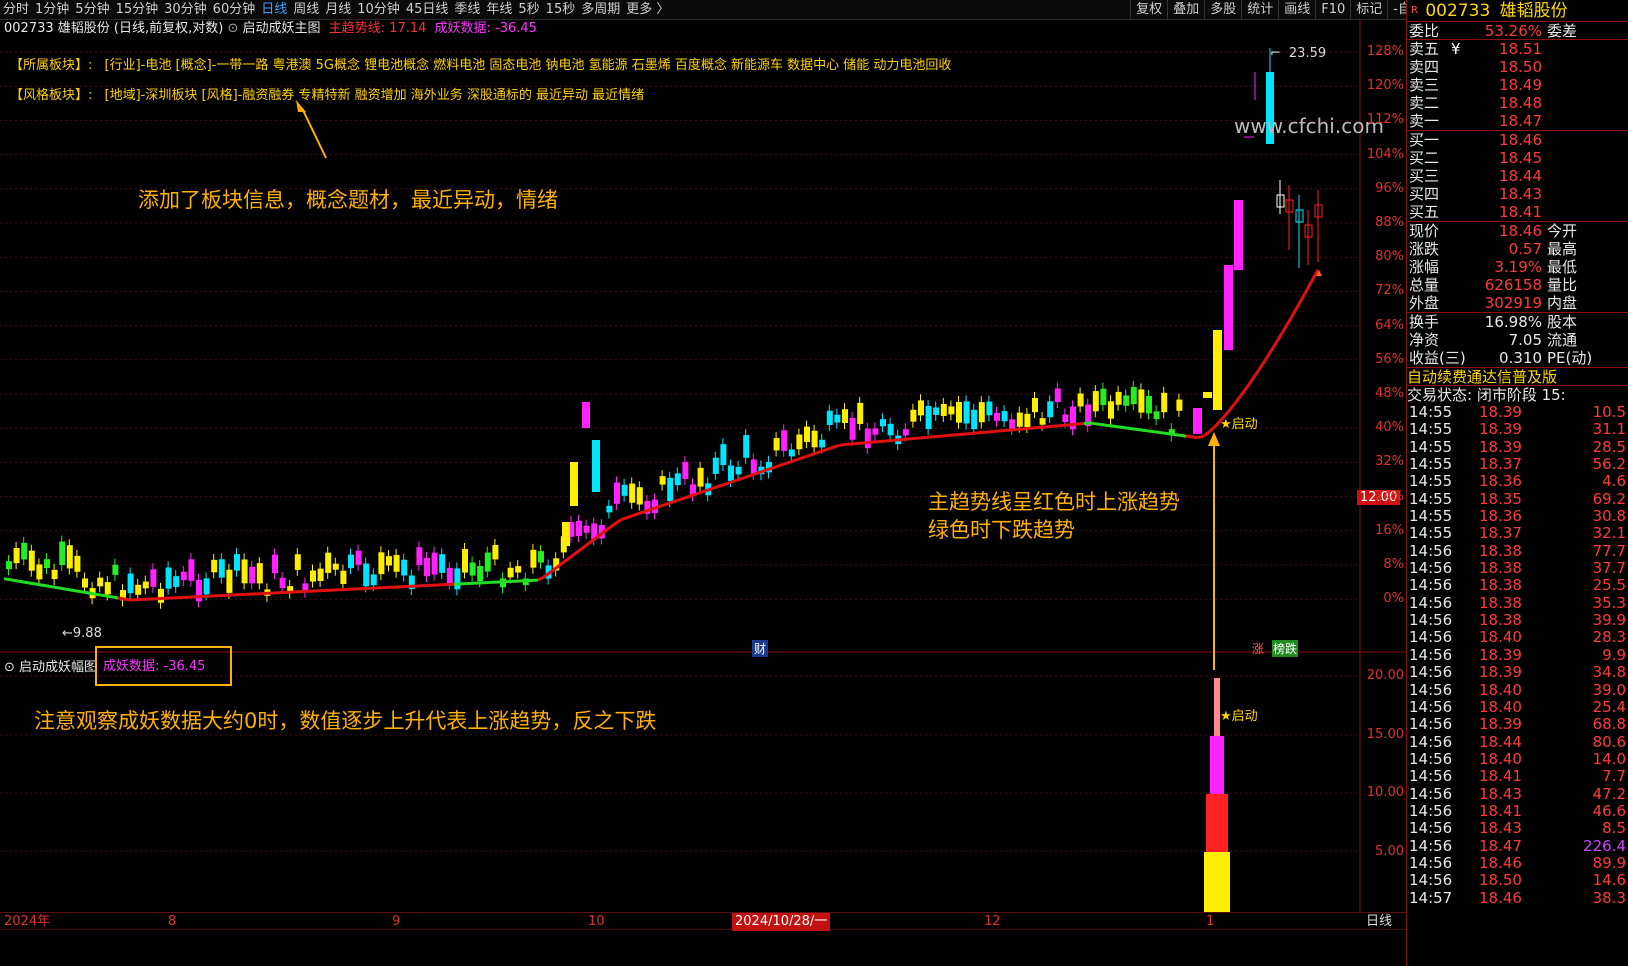 The image size is (1628, 966). What do you see at coordinates (600, 9) in the screenshot?
I see `period-tab: 多周期` at bounding box center [600, 9].